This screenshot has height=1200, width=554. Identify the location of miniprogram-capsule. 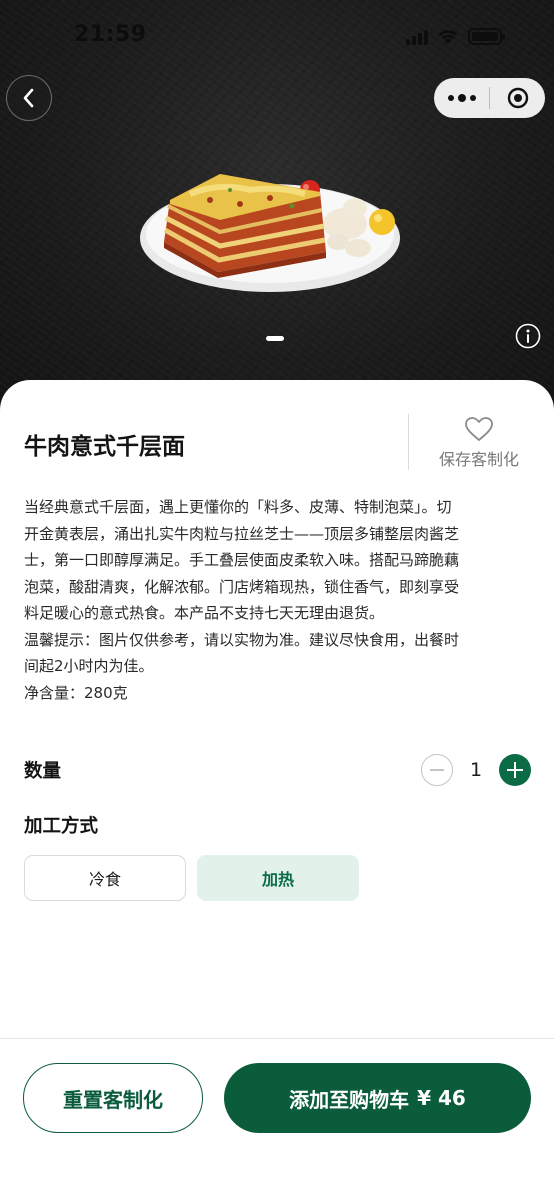
(489, 98).